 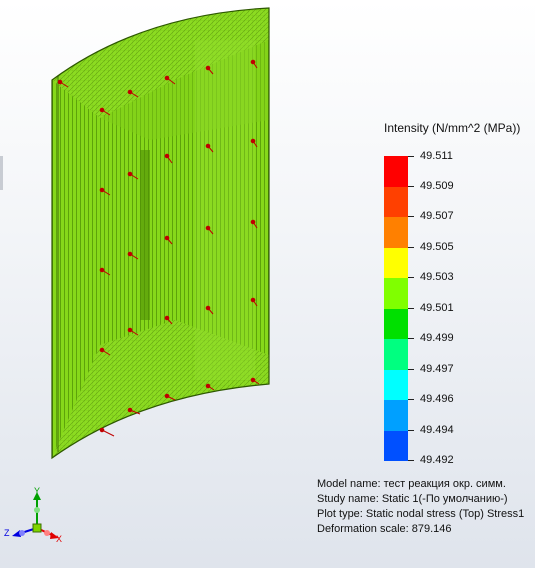 I want to click on legend-label: 49.501, so click(x=437, y=308).